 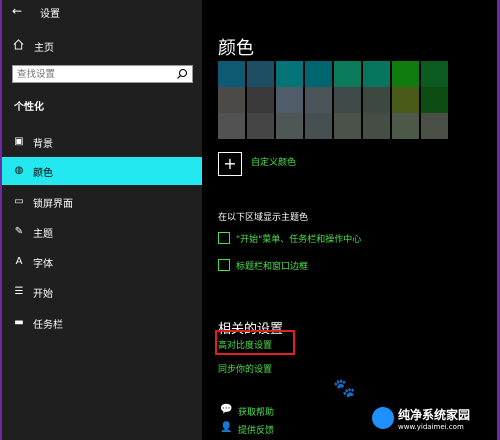 What do you see at coordinates (255, 342) in the screenshot?
I see `highlight-box` at bounding box center [255, 342].